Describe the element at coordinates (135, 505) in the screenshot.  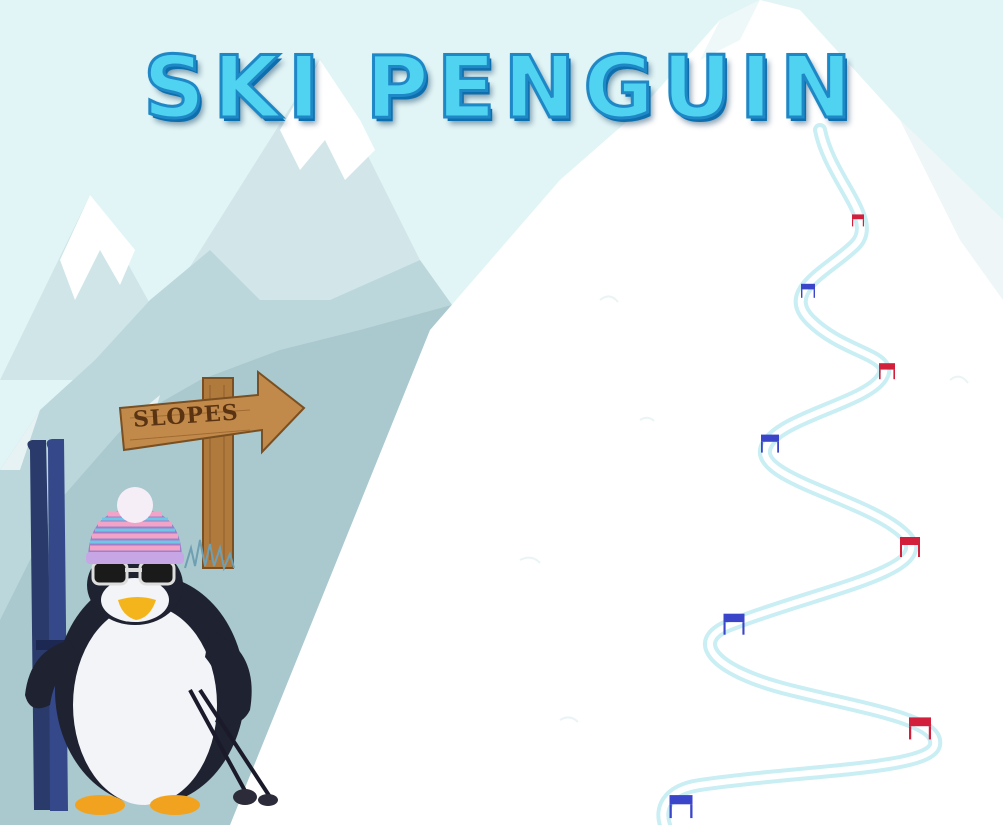
I see `pompom` at that location.